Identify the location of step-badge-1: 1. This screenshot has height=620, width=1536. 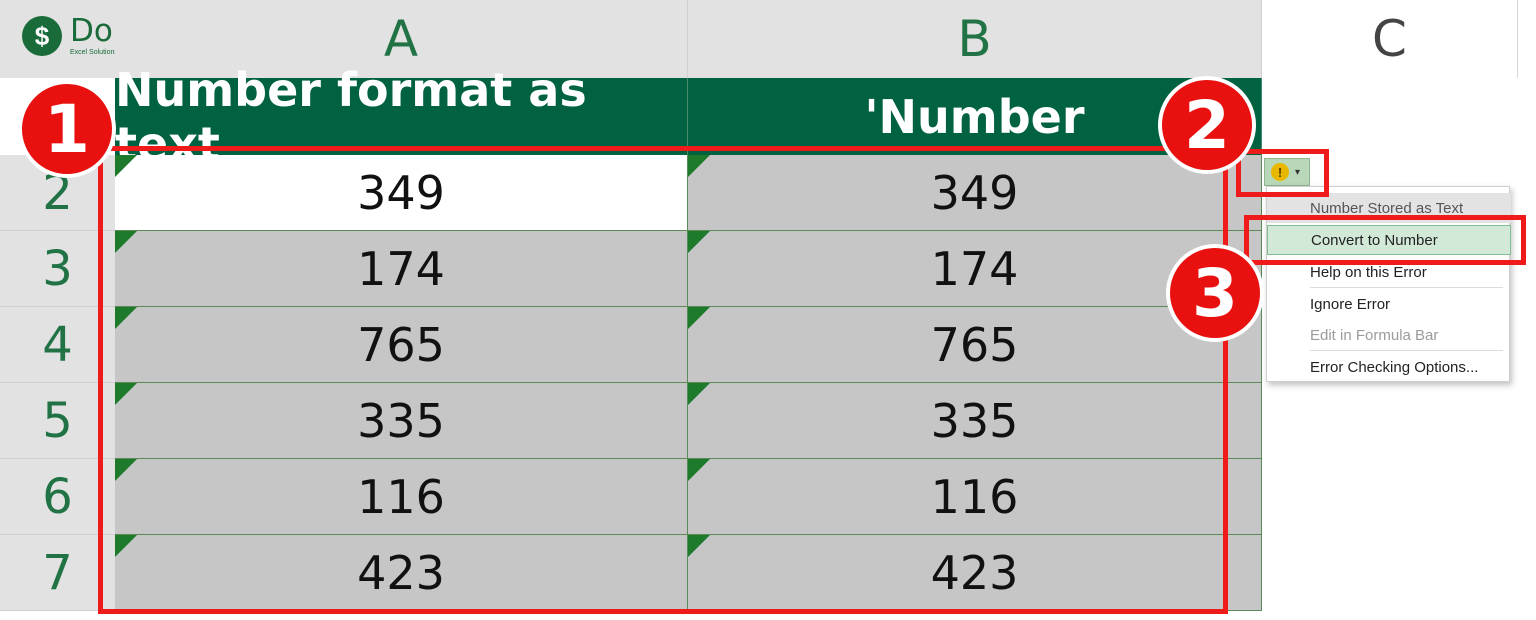
(67, 129).